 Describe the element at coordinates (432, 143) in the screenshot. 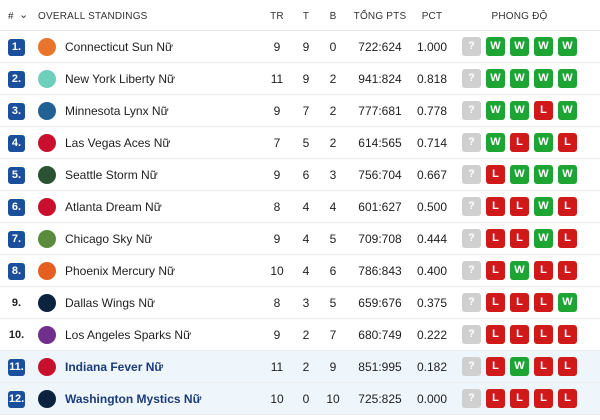

I see `win-percentage: 0.714` at that location.